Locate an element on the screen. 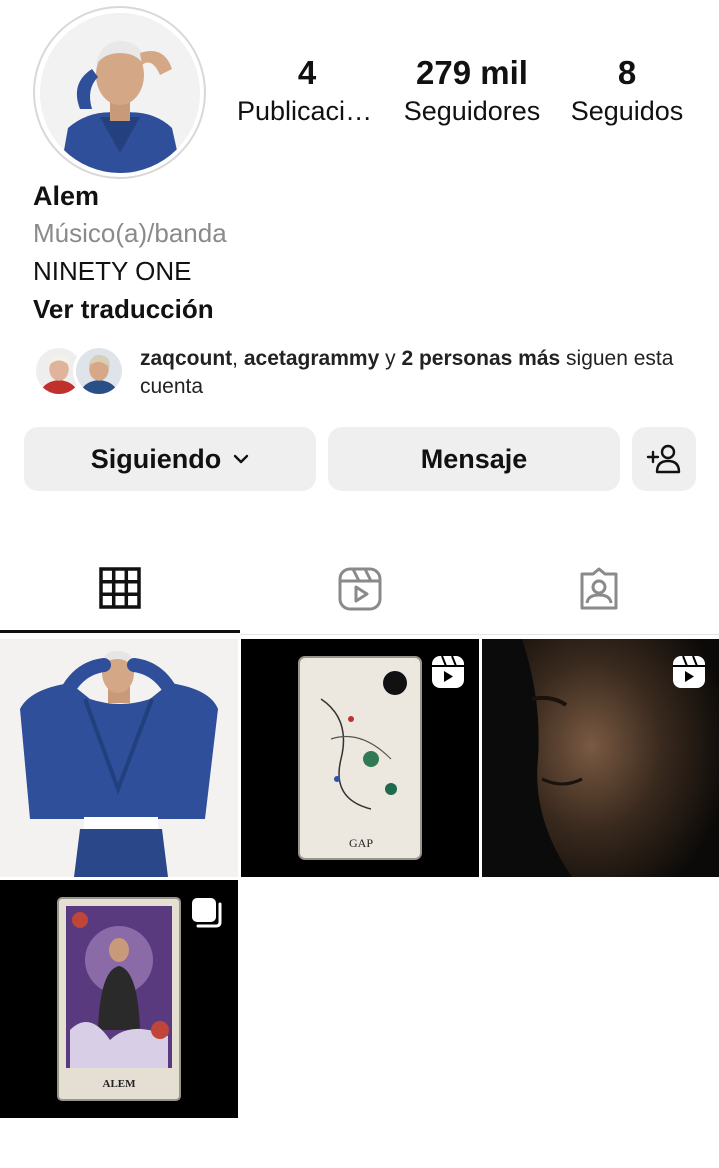  post-image is located at coordinates (119, 758).